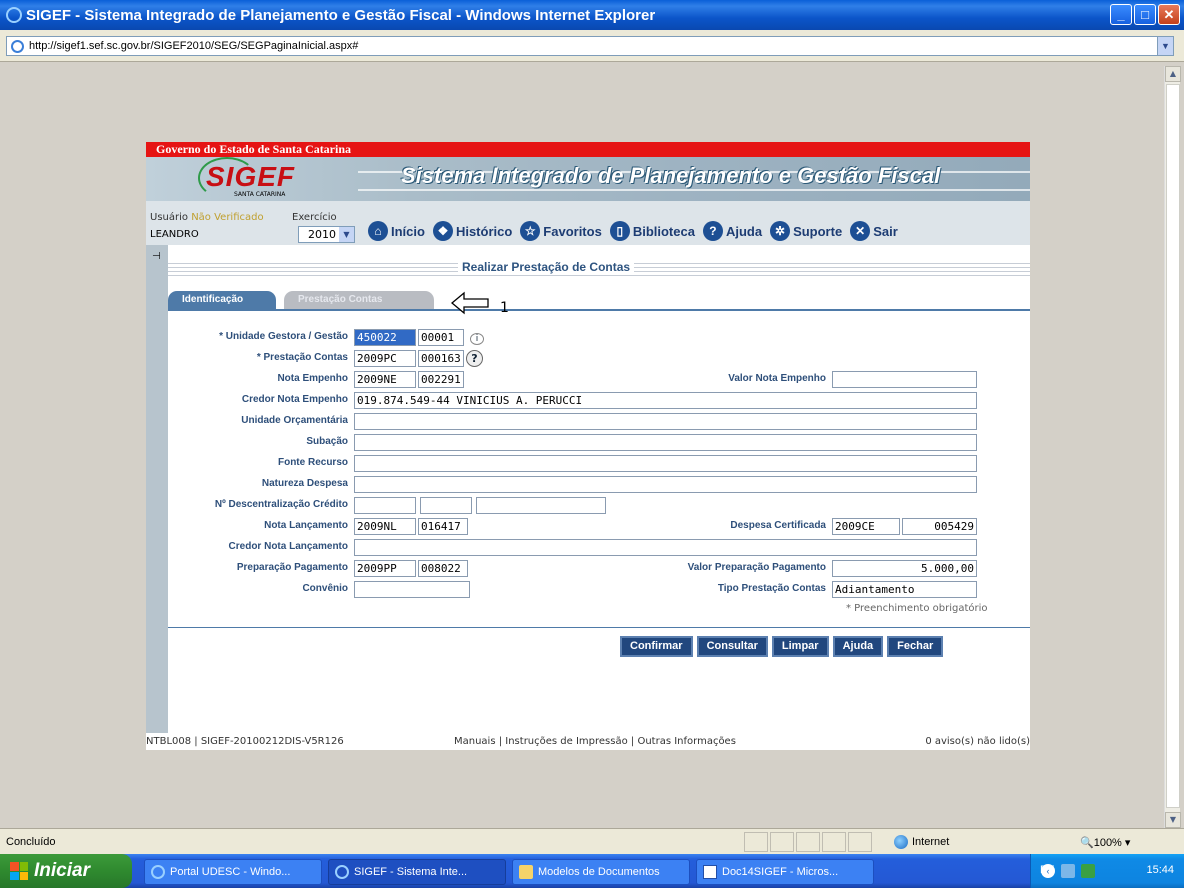 The height and width of the screenshot is (888, 1184). What do you see at coordinates (904, 568) in the screenshot?
I see `valor-preparacao-input: 5.000,00` at bounding box center [904, 568].